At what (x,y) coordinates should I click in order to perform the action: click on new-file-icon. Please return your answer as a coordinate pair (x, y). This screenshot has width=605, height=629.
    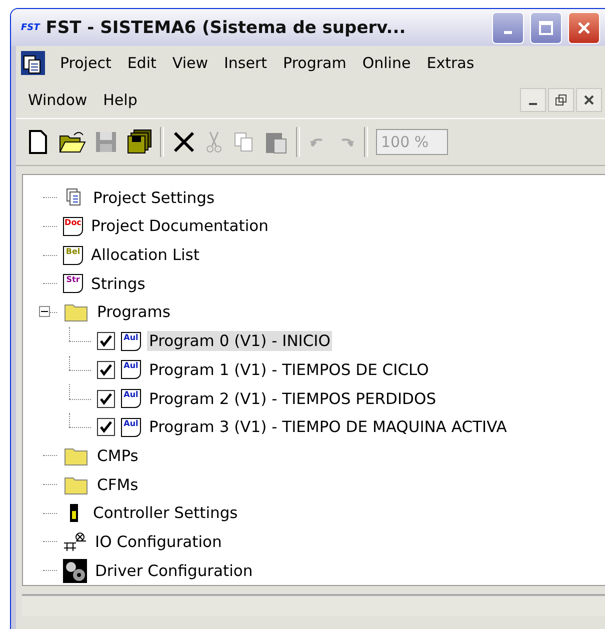
    Looking at the image, I should click on (38, 142).